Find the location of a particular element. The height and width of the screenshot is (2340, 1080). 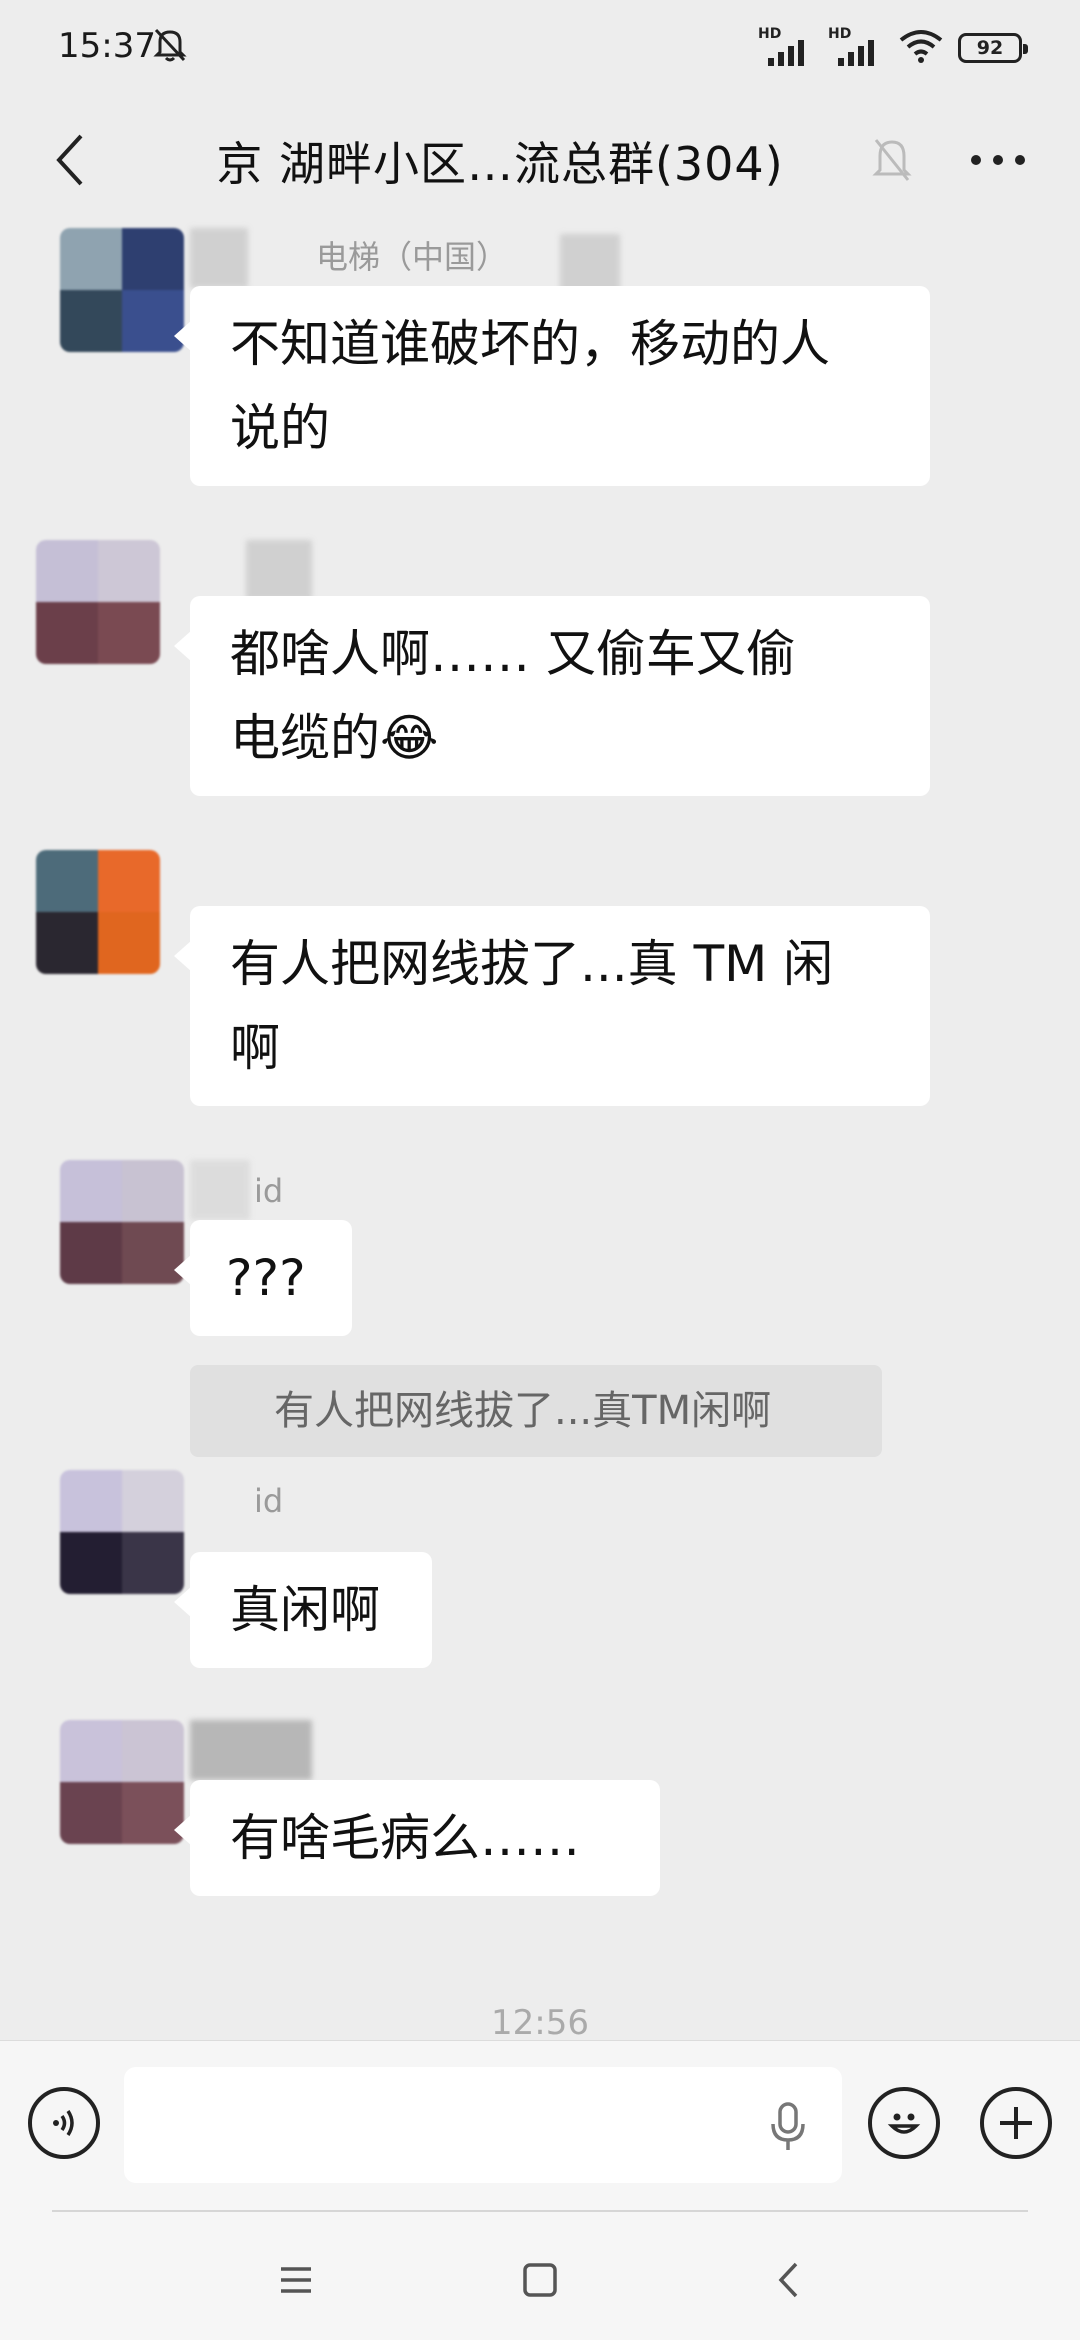

plus-icon is located at coordinates (1016, 2123).